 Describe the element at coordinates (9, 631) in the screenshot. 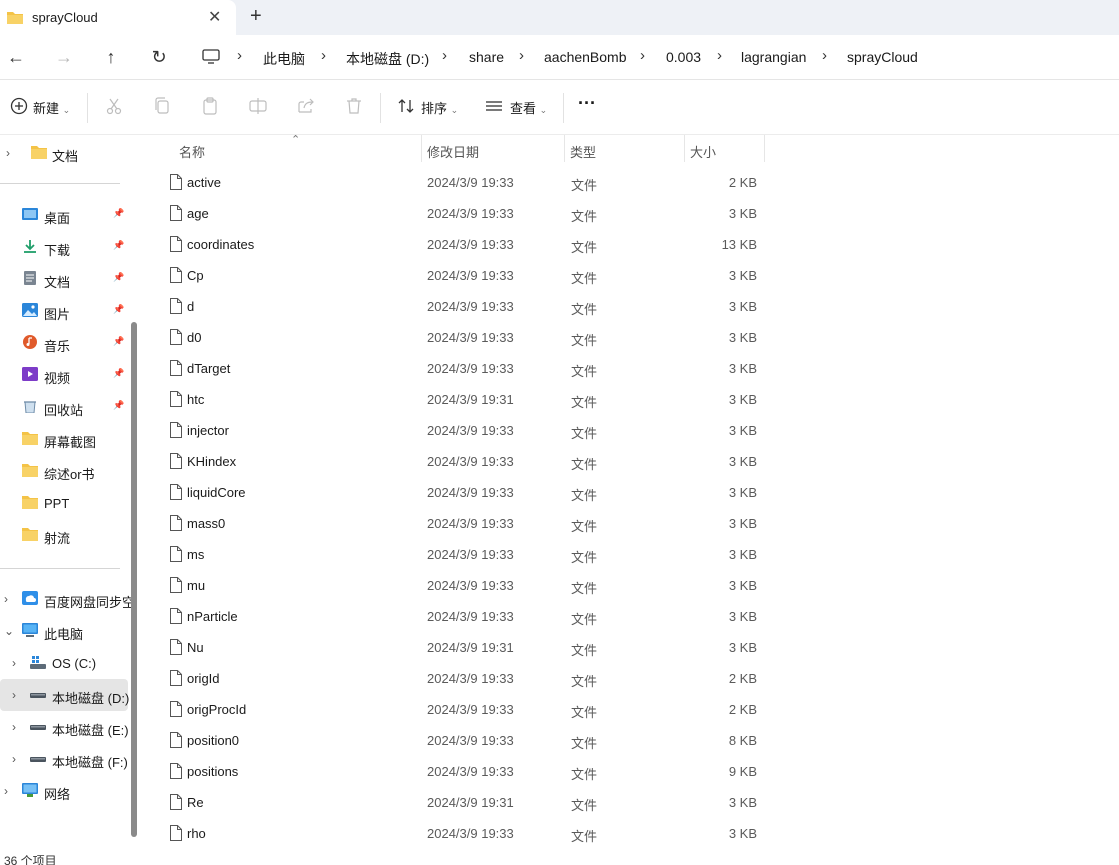

I see `chevron-down-icon: ⌄` at that location.